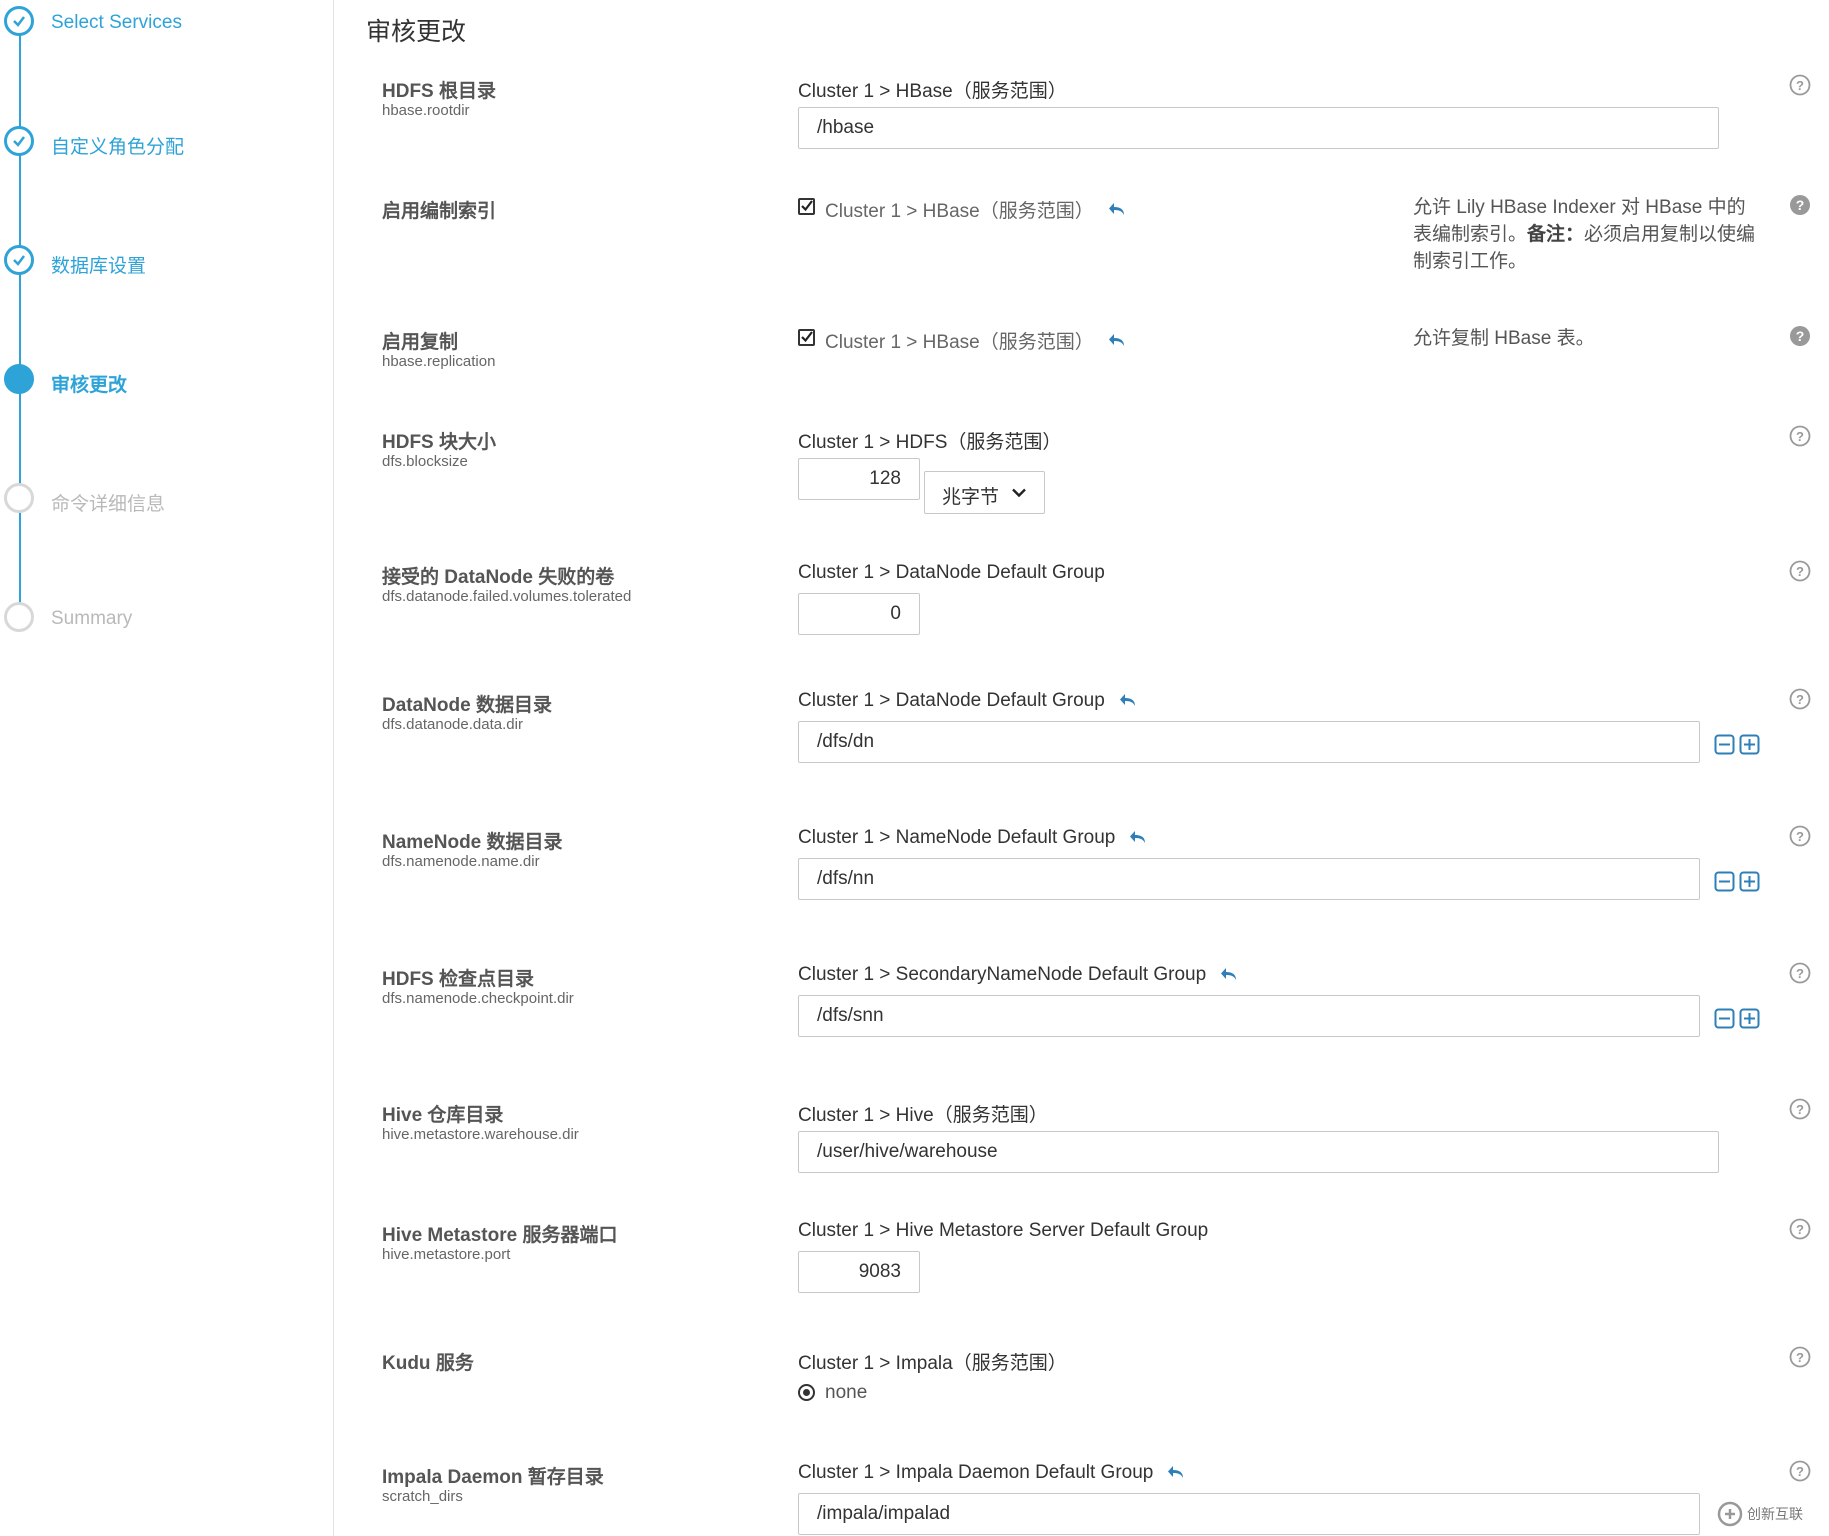 This screenshot has width=1829, height=1536. What do you see at coordinates (1249, 1514) in the screenshot?
I see `impala-scratch-dir-input` at bounding box center [1249, 1514].